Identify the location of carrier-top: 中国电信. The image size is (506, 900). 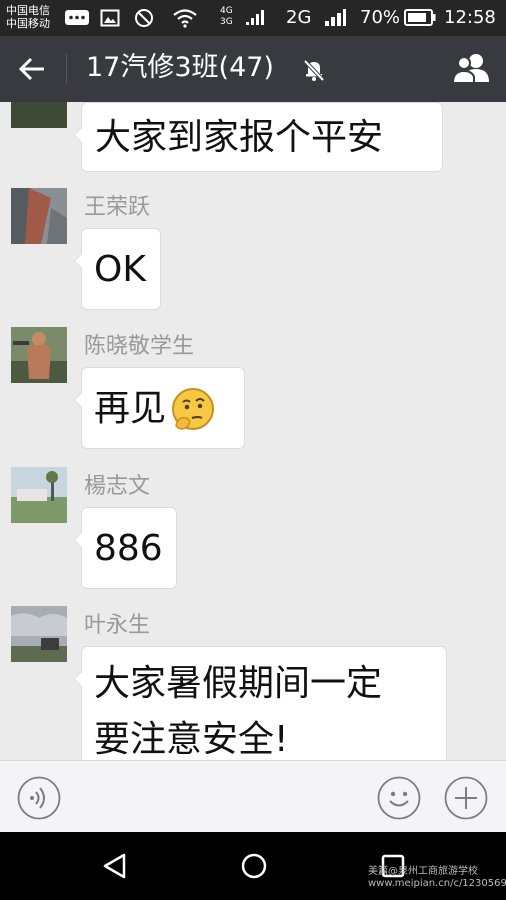
(28, 10).